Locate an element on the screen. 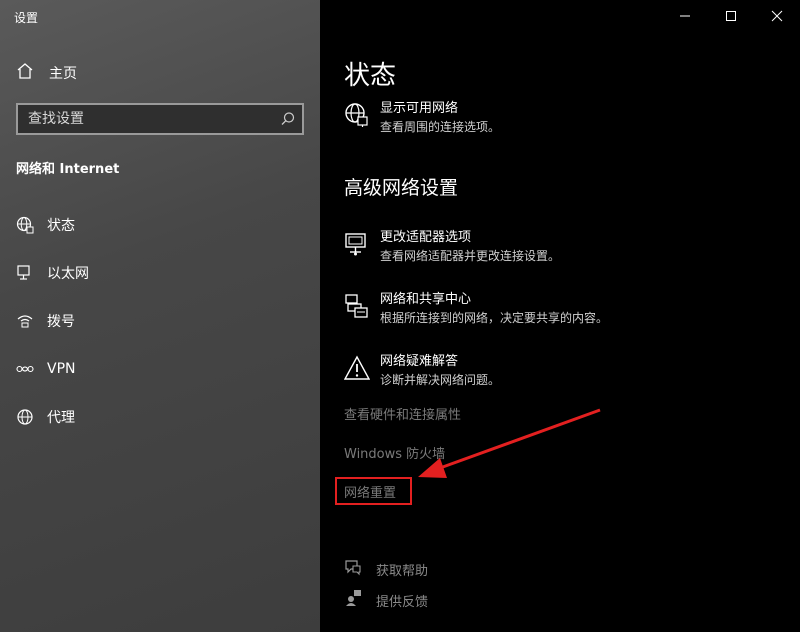 This screenshot has height=632, width=800. windows-firewall-link: Windows 防火墙 is located at coordinates (394, 452).